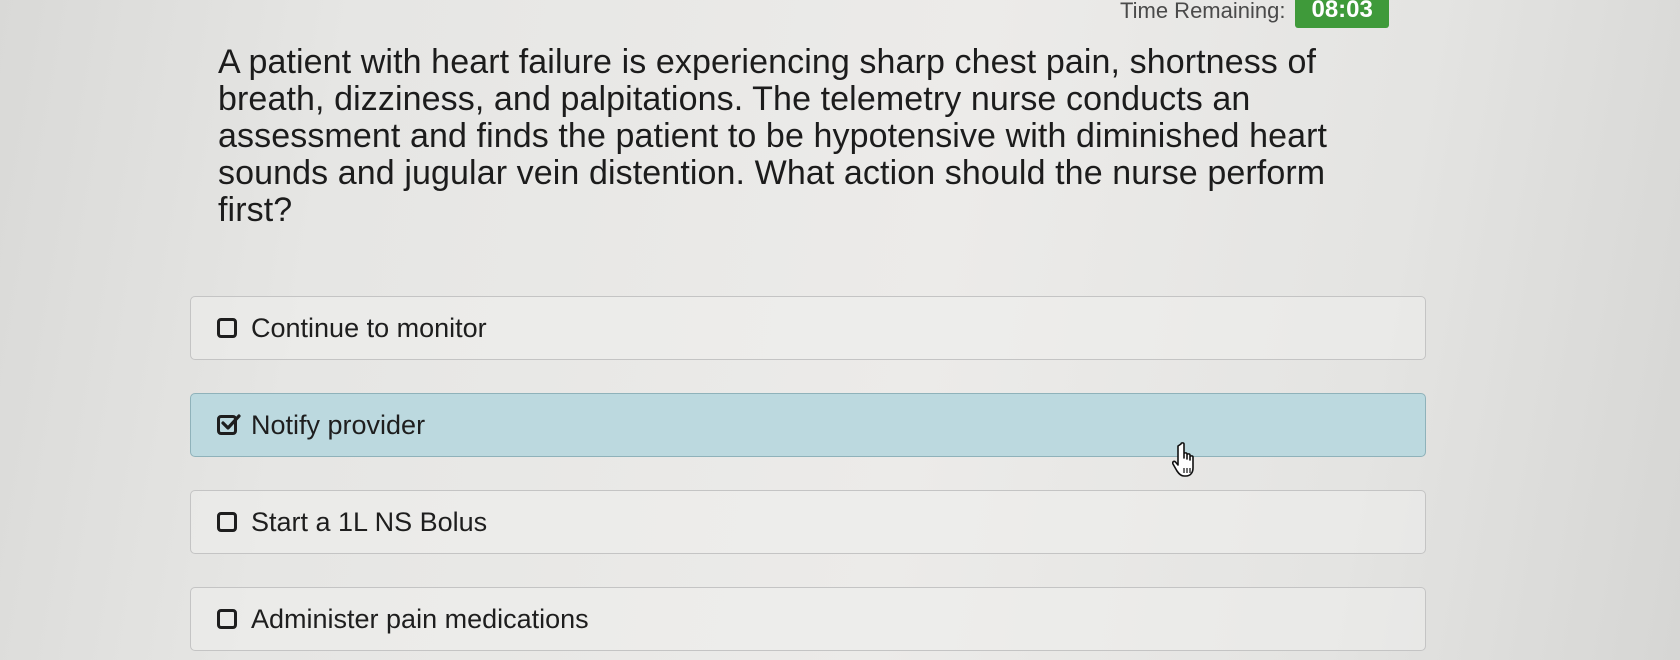 The image size is (1680, 660). I want to click on option-label: Administer pain medications, so click(420, 618).